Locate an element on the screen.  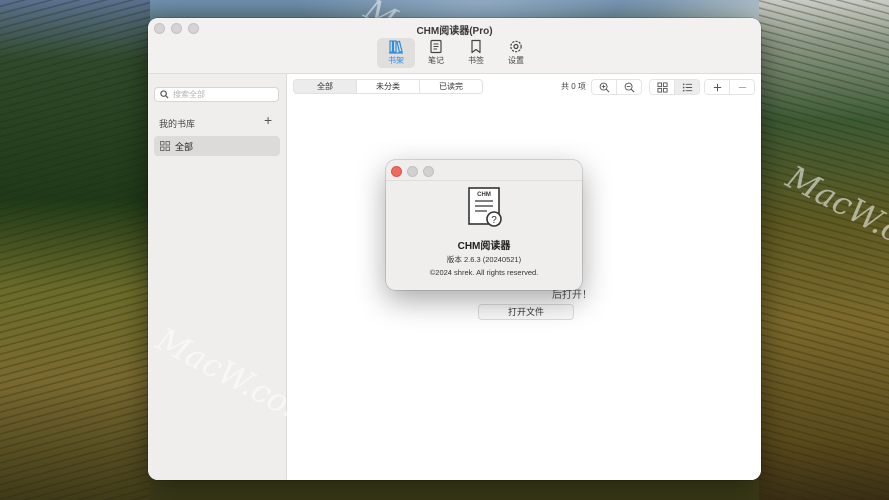
tab-notes-label: 笔记 is located at coordinates (436, 60).